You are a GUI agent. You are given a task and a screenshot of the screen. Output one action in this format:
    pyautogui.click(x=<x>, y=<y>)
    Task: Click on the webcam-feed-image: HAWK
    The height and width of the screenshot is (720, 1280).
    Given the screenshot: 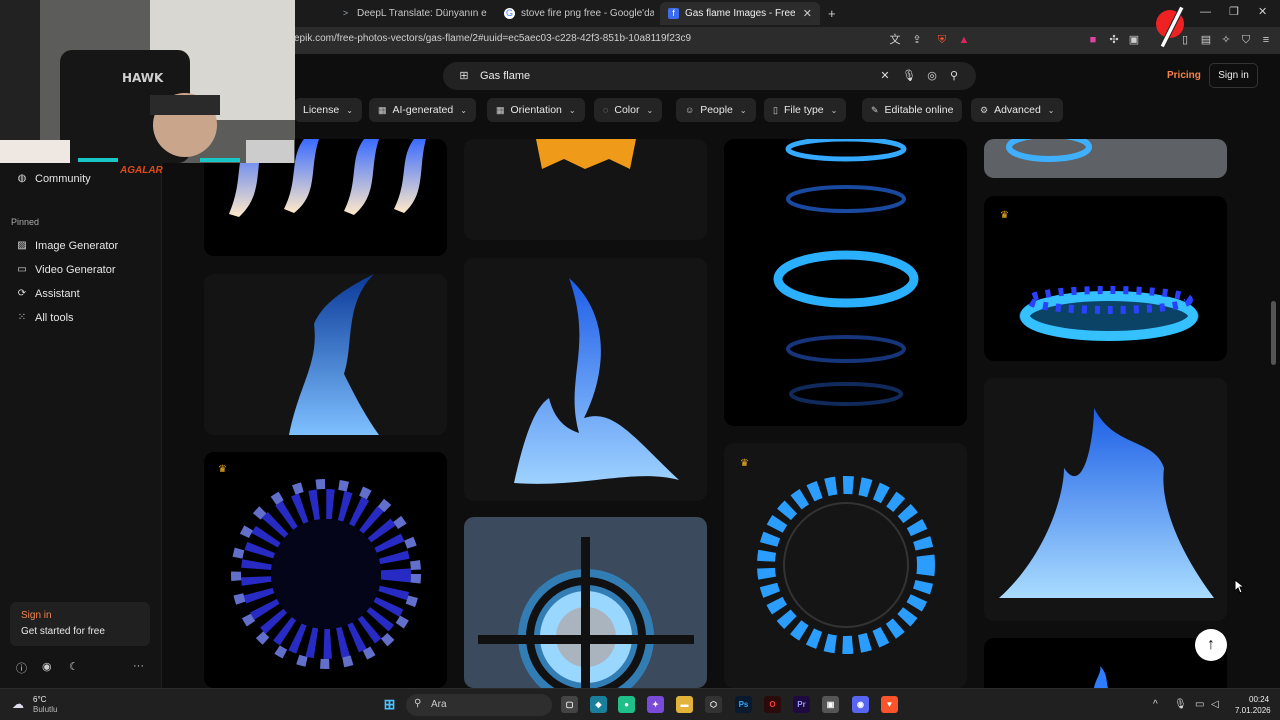 What is the action you would take?
    pyautogui.click(x=147, y=81)
    